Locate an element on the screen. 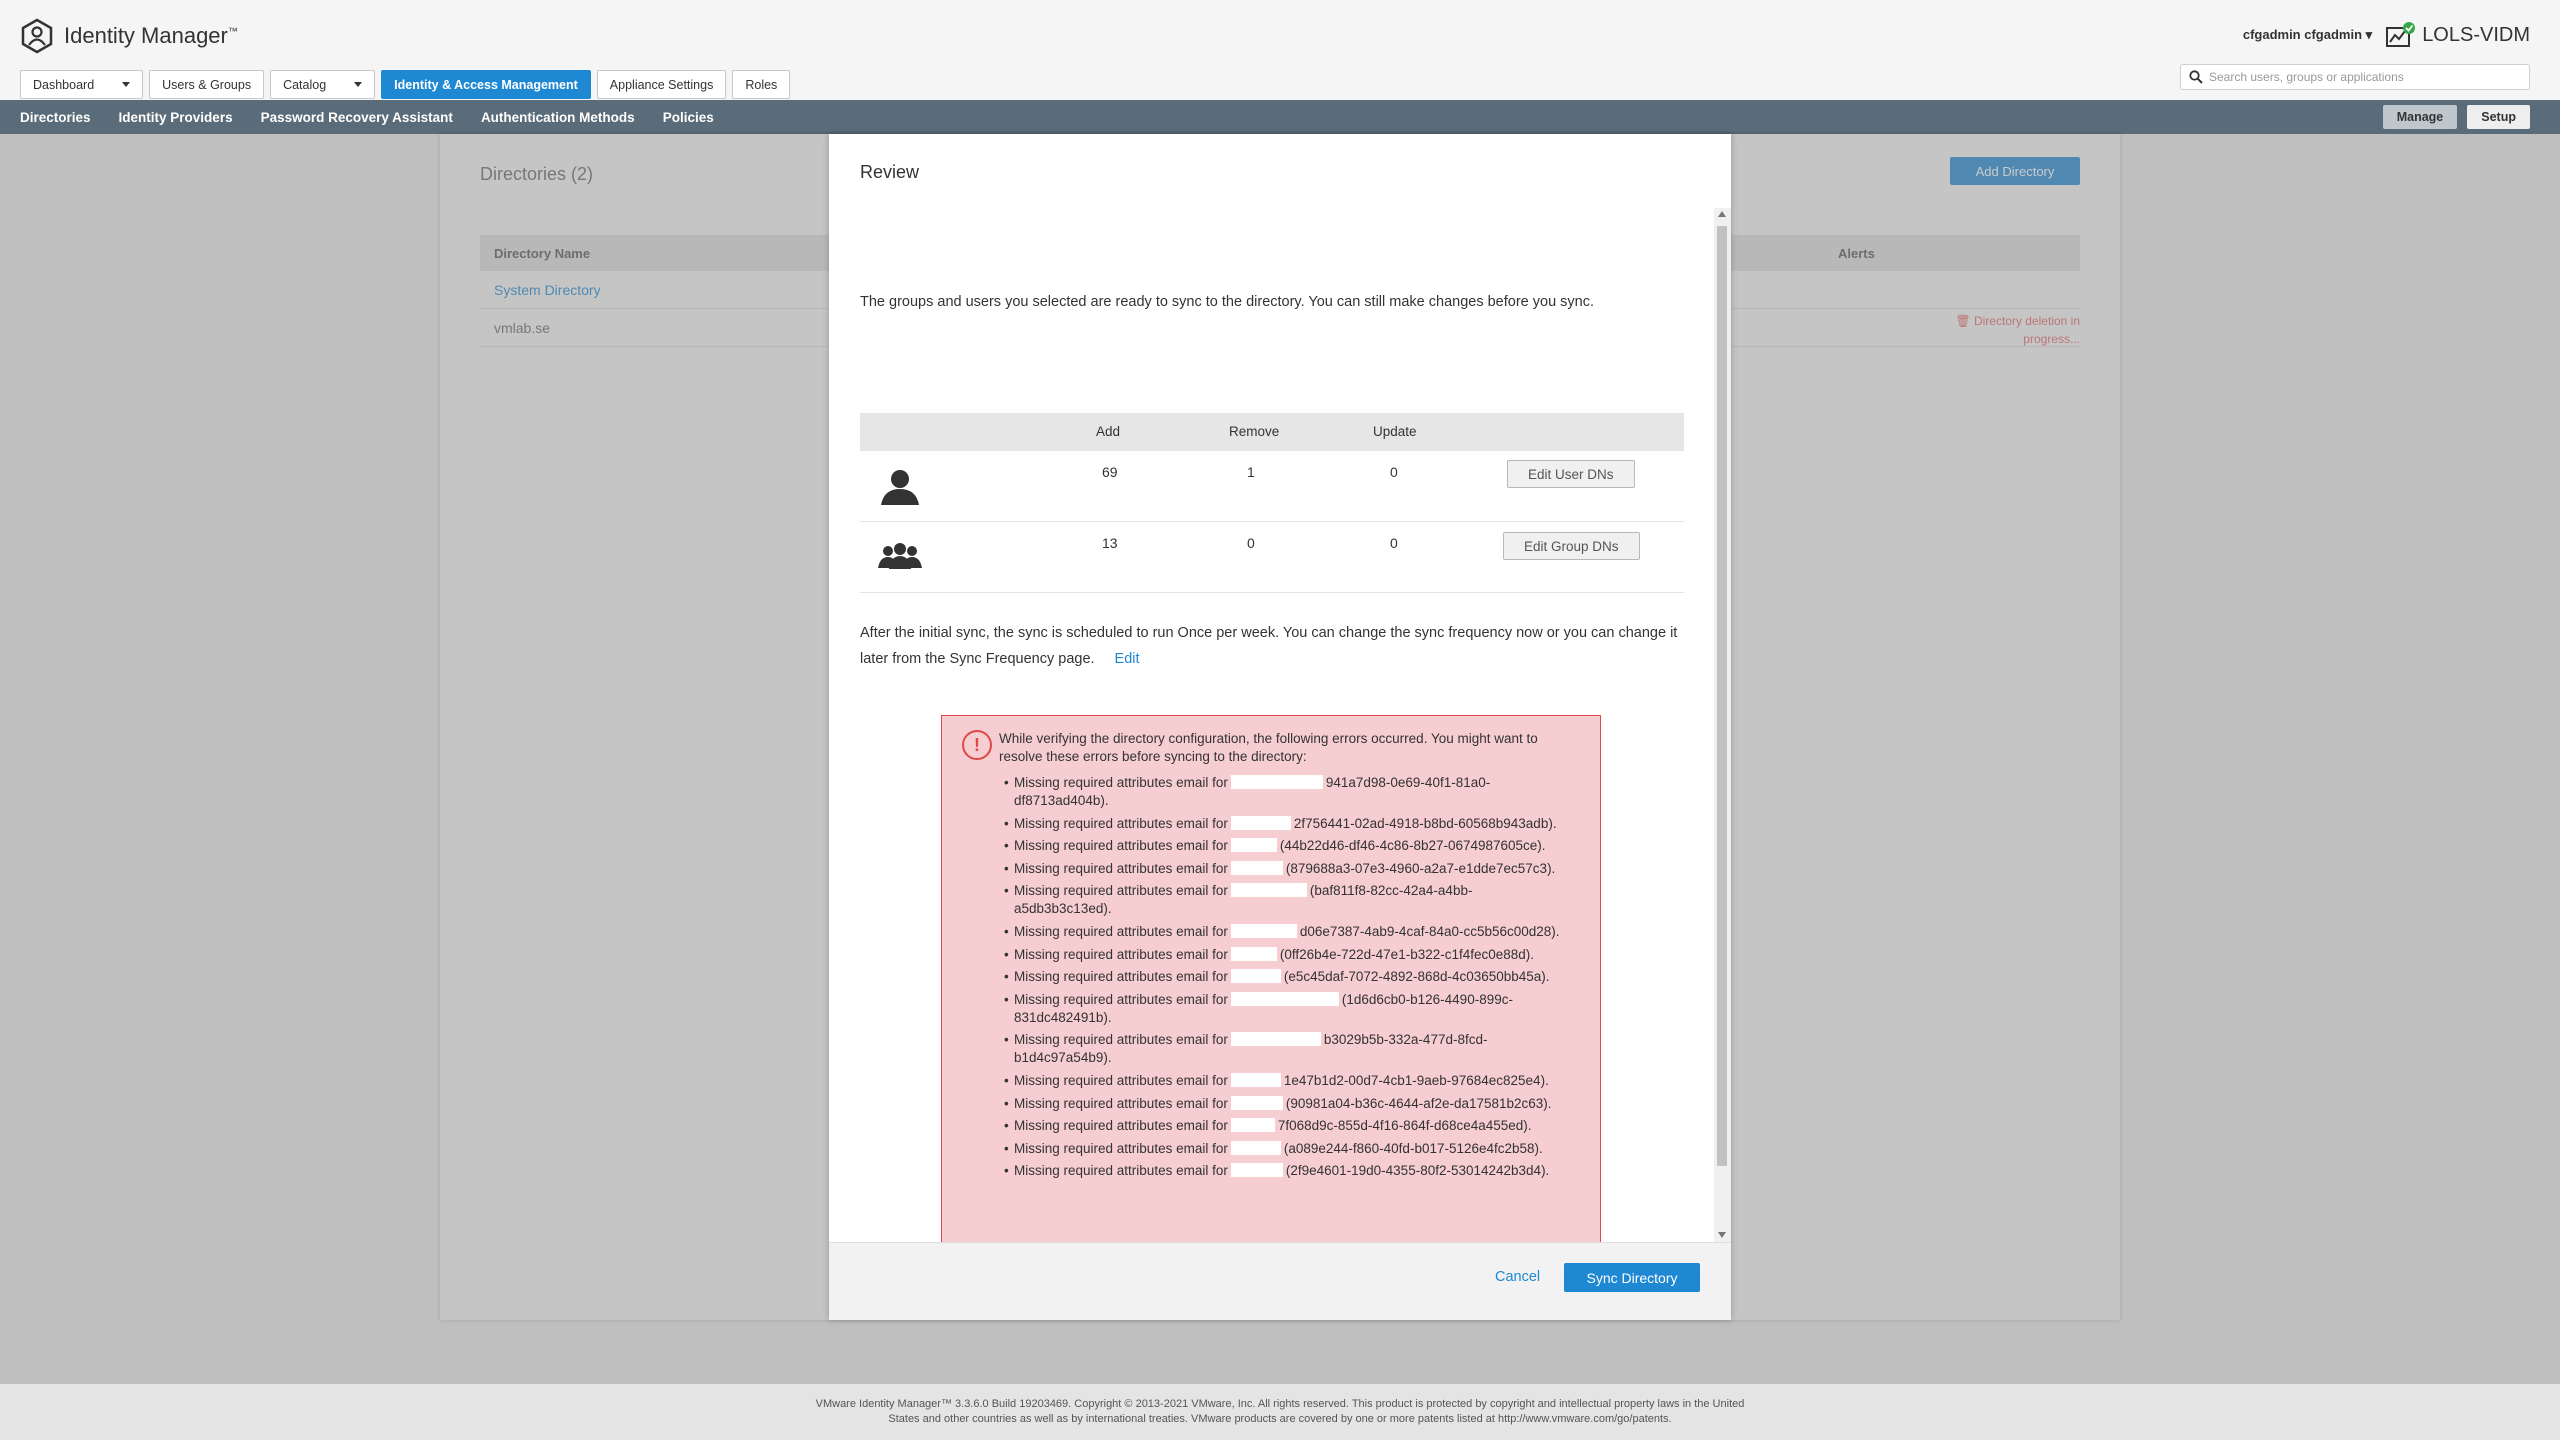  tab-users-groups: Users & Groups is located at coordinates (207, 84).